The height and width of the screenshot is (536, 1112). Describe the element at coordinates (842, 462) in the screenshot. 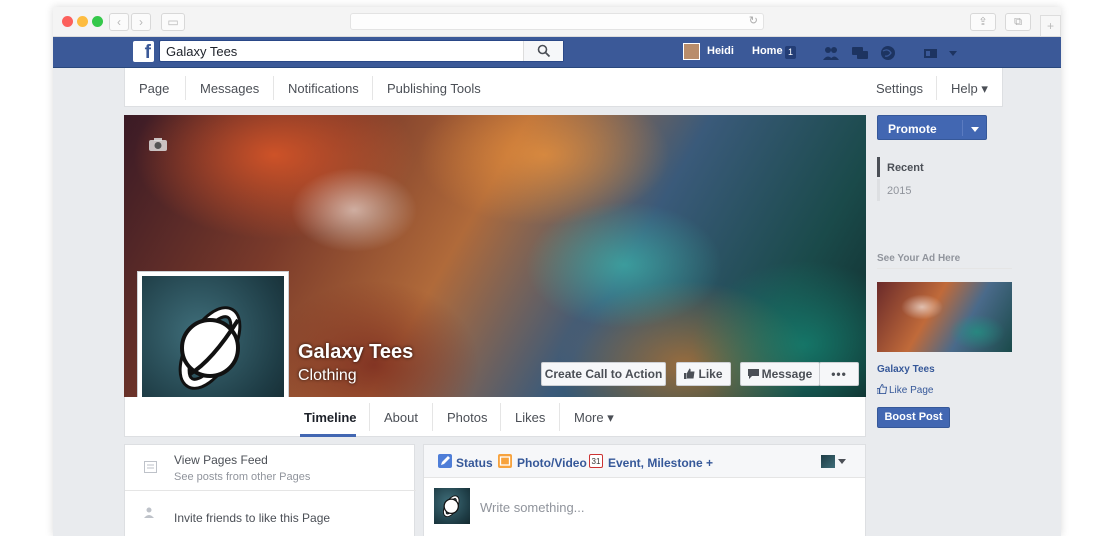

I see `post-as-chevron-down-icon` at that location.